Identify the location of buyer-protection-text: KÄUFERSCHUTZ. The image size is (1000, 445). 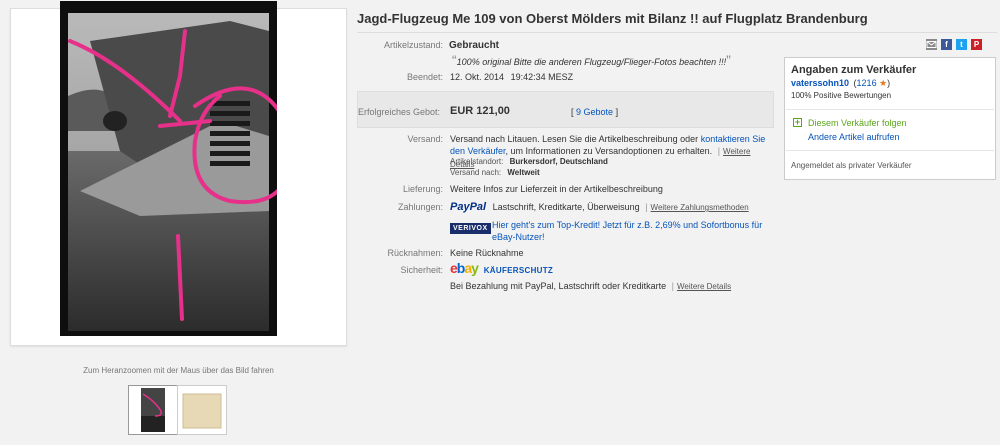
(518, 270).